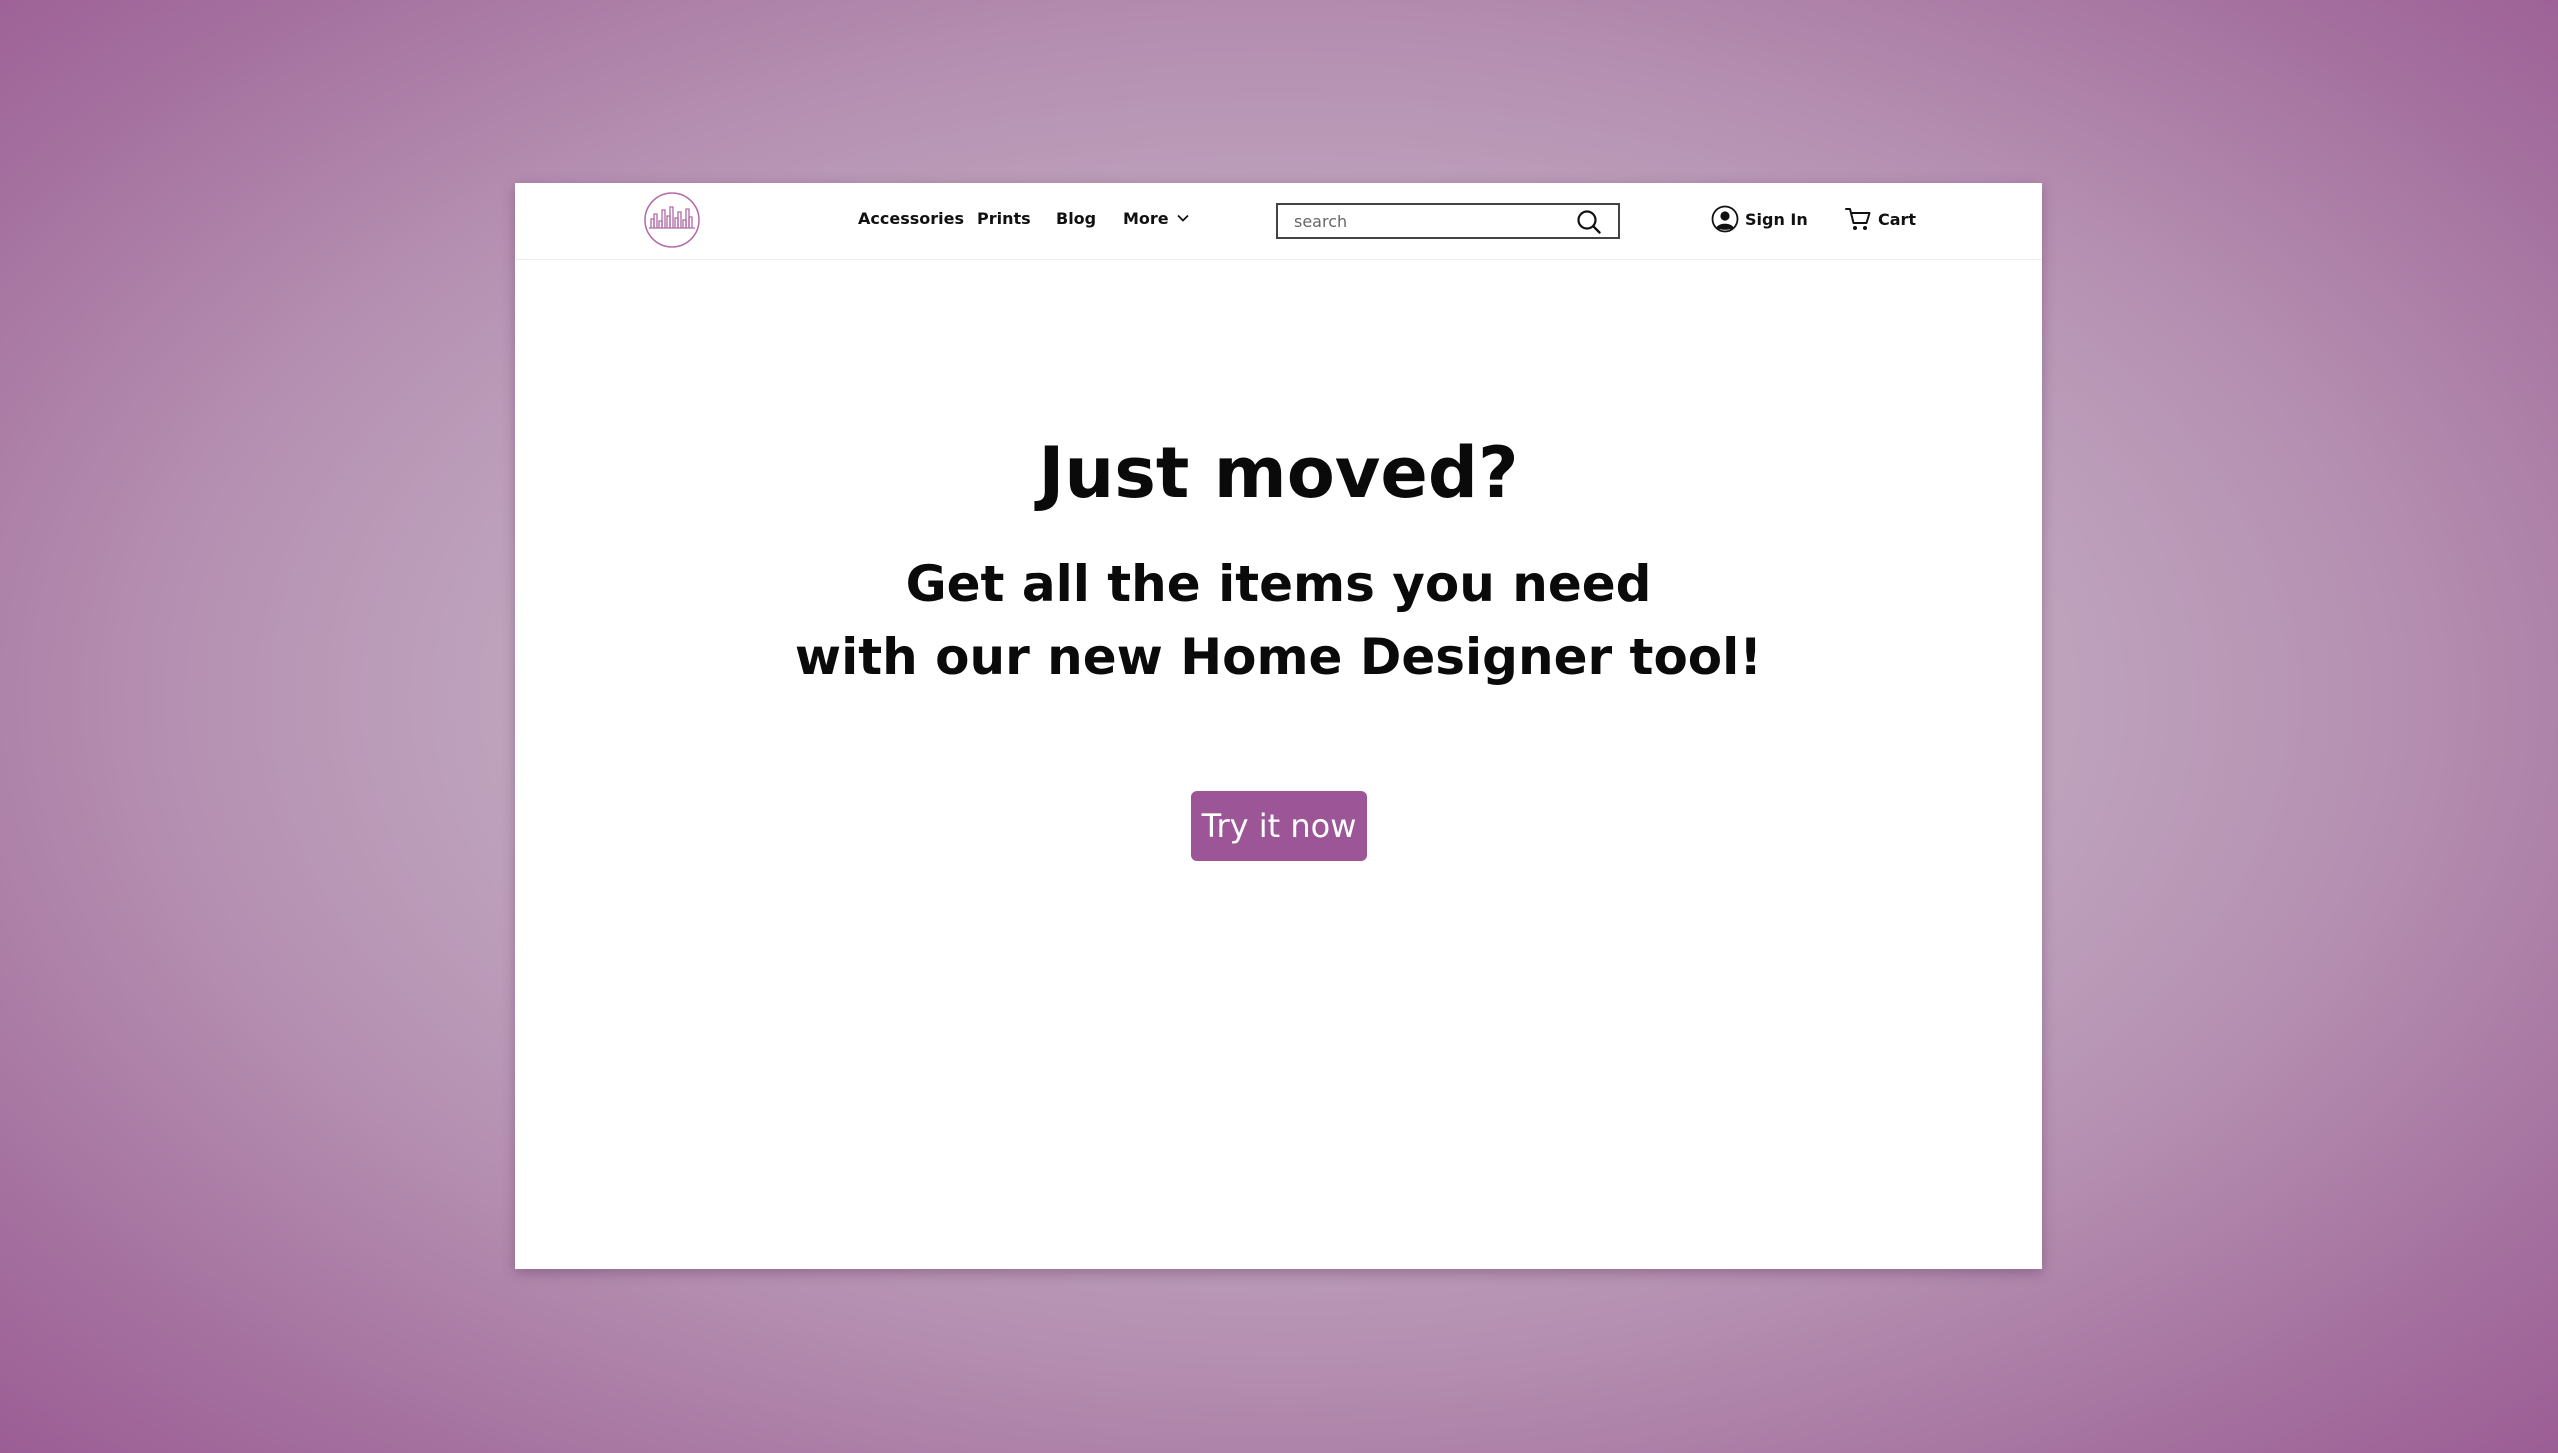 The width and height of the screenshot is (2558, 1453). I want to click on search-input, so click(1423, 221).